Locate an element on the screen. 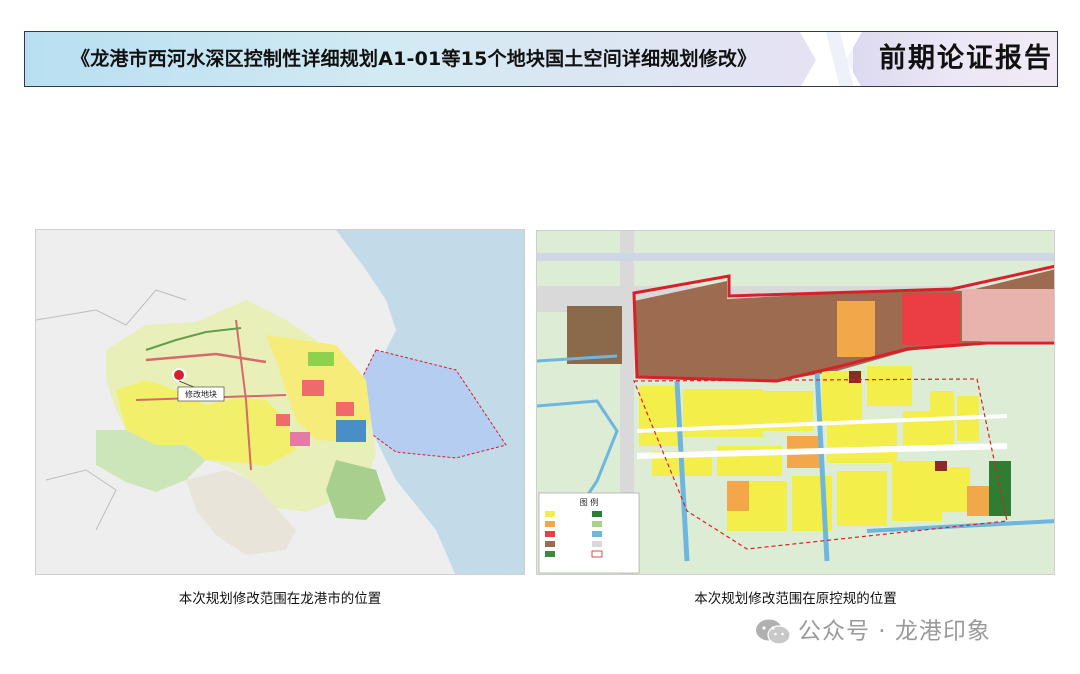 The image size is (1080, 674). wechat-watermark: 公众号 · 龙港印象 is located at coordinates (872, 631).